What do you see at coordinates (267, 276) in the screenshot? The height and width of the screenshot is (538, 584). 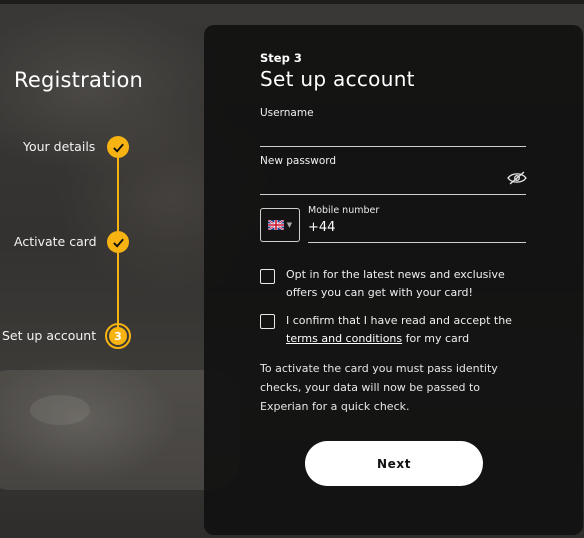 I see `optin-checkbox` at bounding box center [267, 276].